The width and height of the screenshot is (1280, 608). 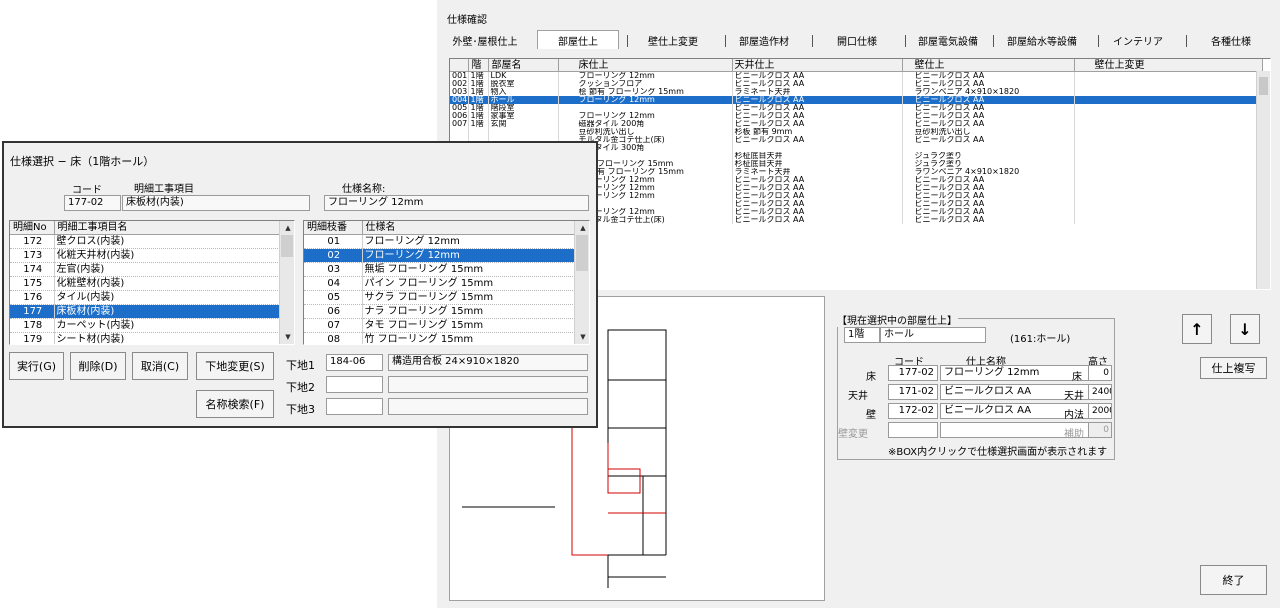 I want to click on finish-code-field, so click(x=913, y=430).